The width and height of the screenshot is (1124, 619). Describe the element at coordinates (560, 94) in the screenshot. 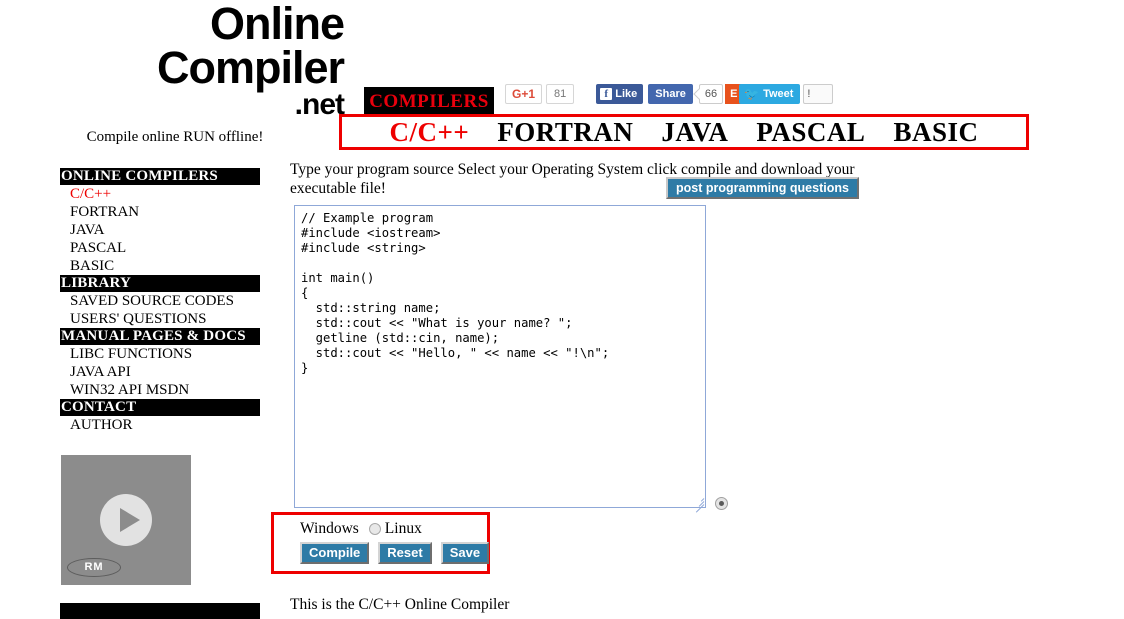

I see `google-plus-one-count: 81` at that location.